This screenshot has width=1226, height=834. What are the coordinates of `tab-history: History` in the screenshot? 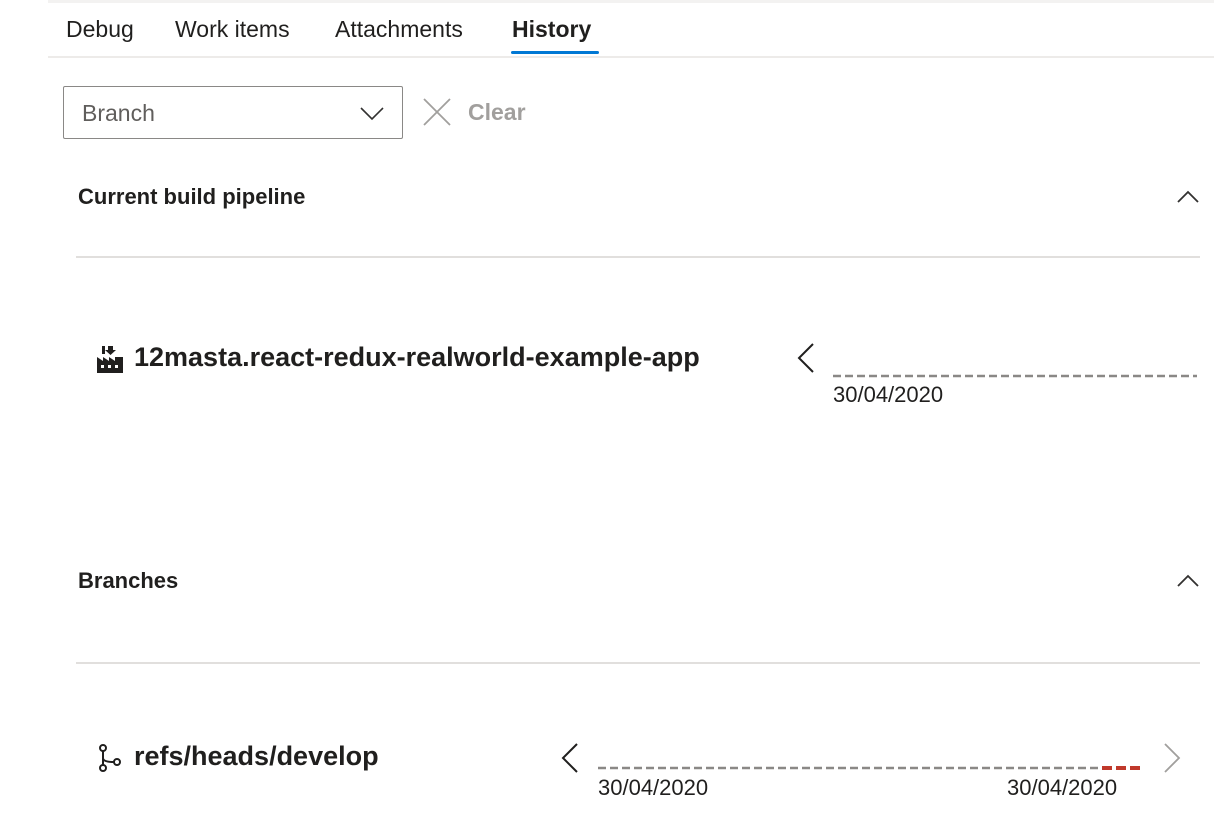 It's located at (551, 29).